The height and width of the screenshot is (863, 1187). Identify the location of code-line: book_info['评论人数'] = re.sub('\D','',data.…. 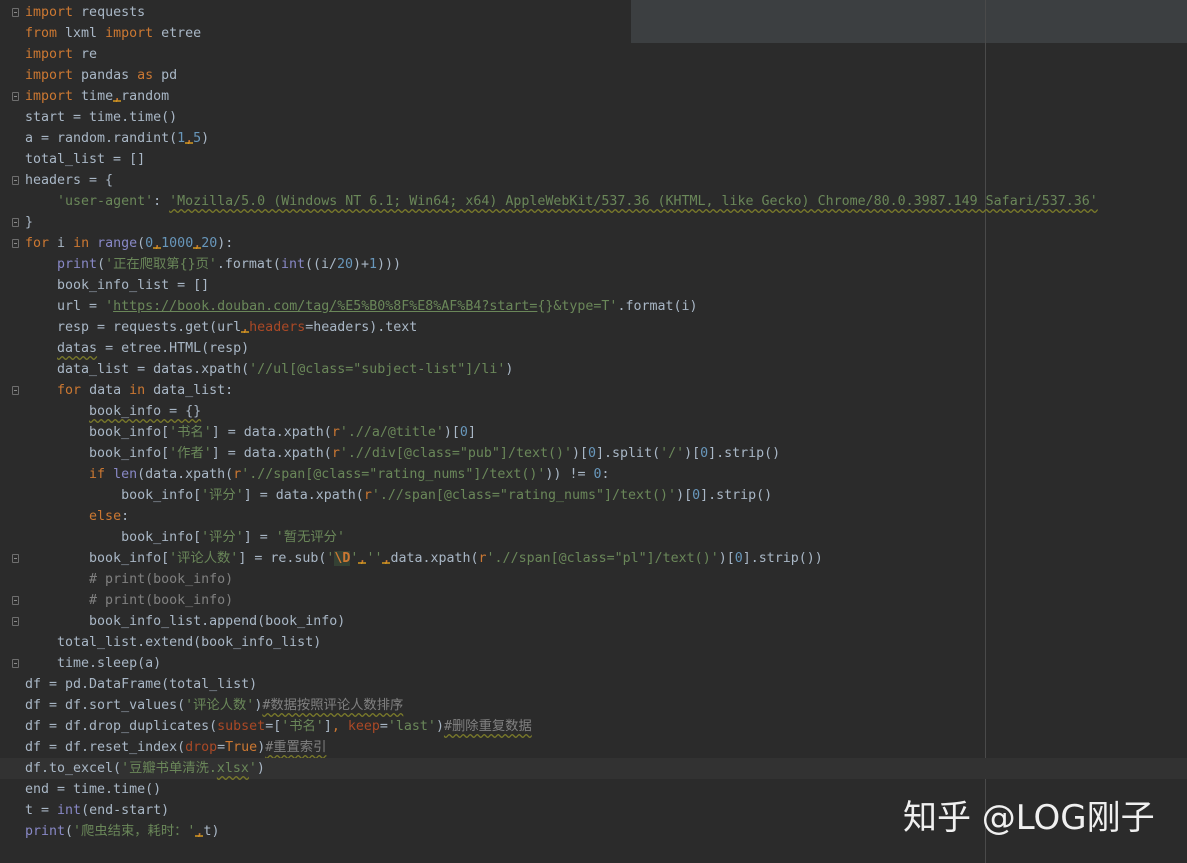
(593, 558).